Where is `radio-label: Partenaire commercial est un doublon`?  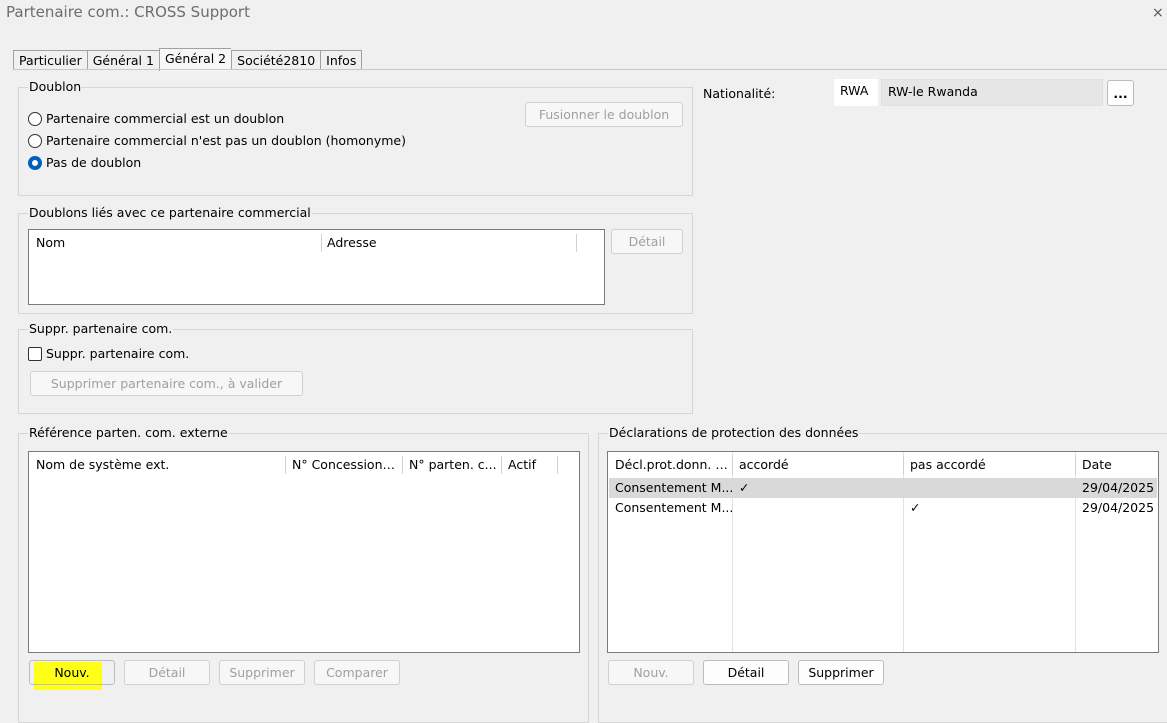
radio-label: Partenaire commercial est un doublon is located at coordinates (165, 118).